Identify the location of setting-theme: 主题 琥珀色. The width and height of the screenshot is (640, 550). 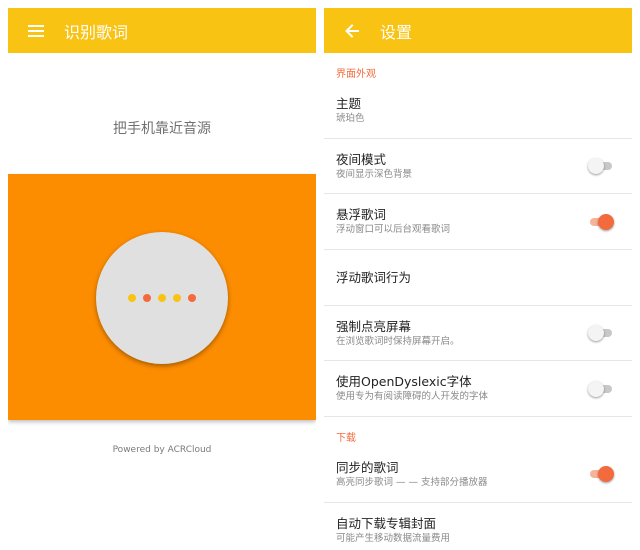
(478, 111).